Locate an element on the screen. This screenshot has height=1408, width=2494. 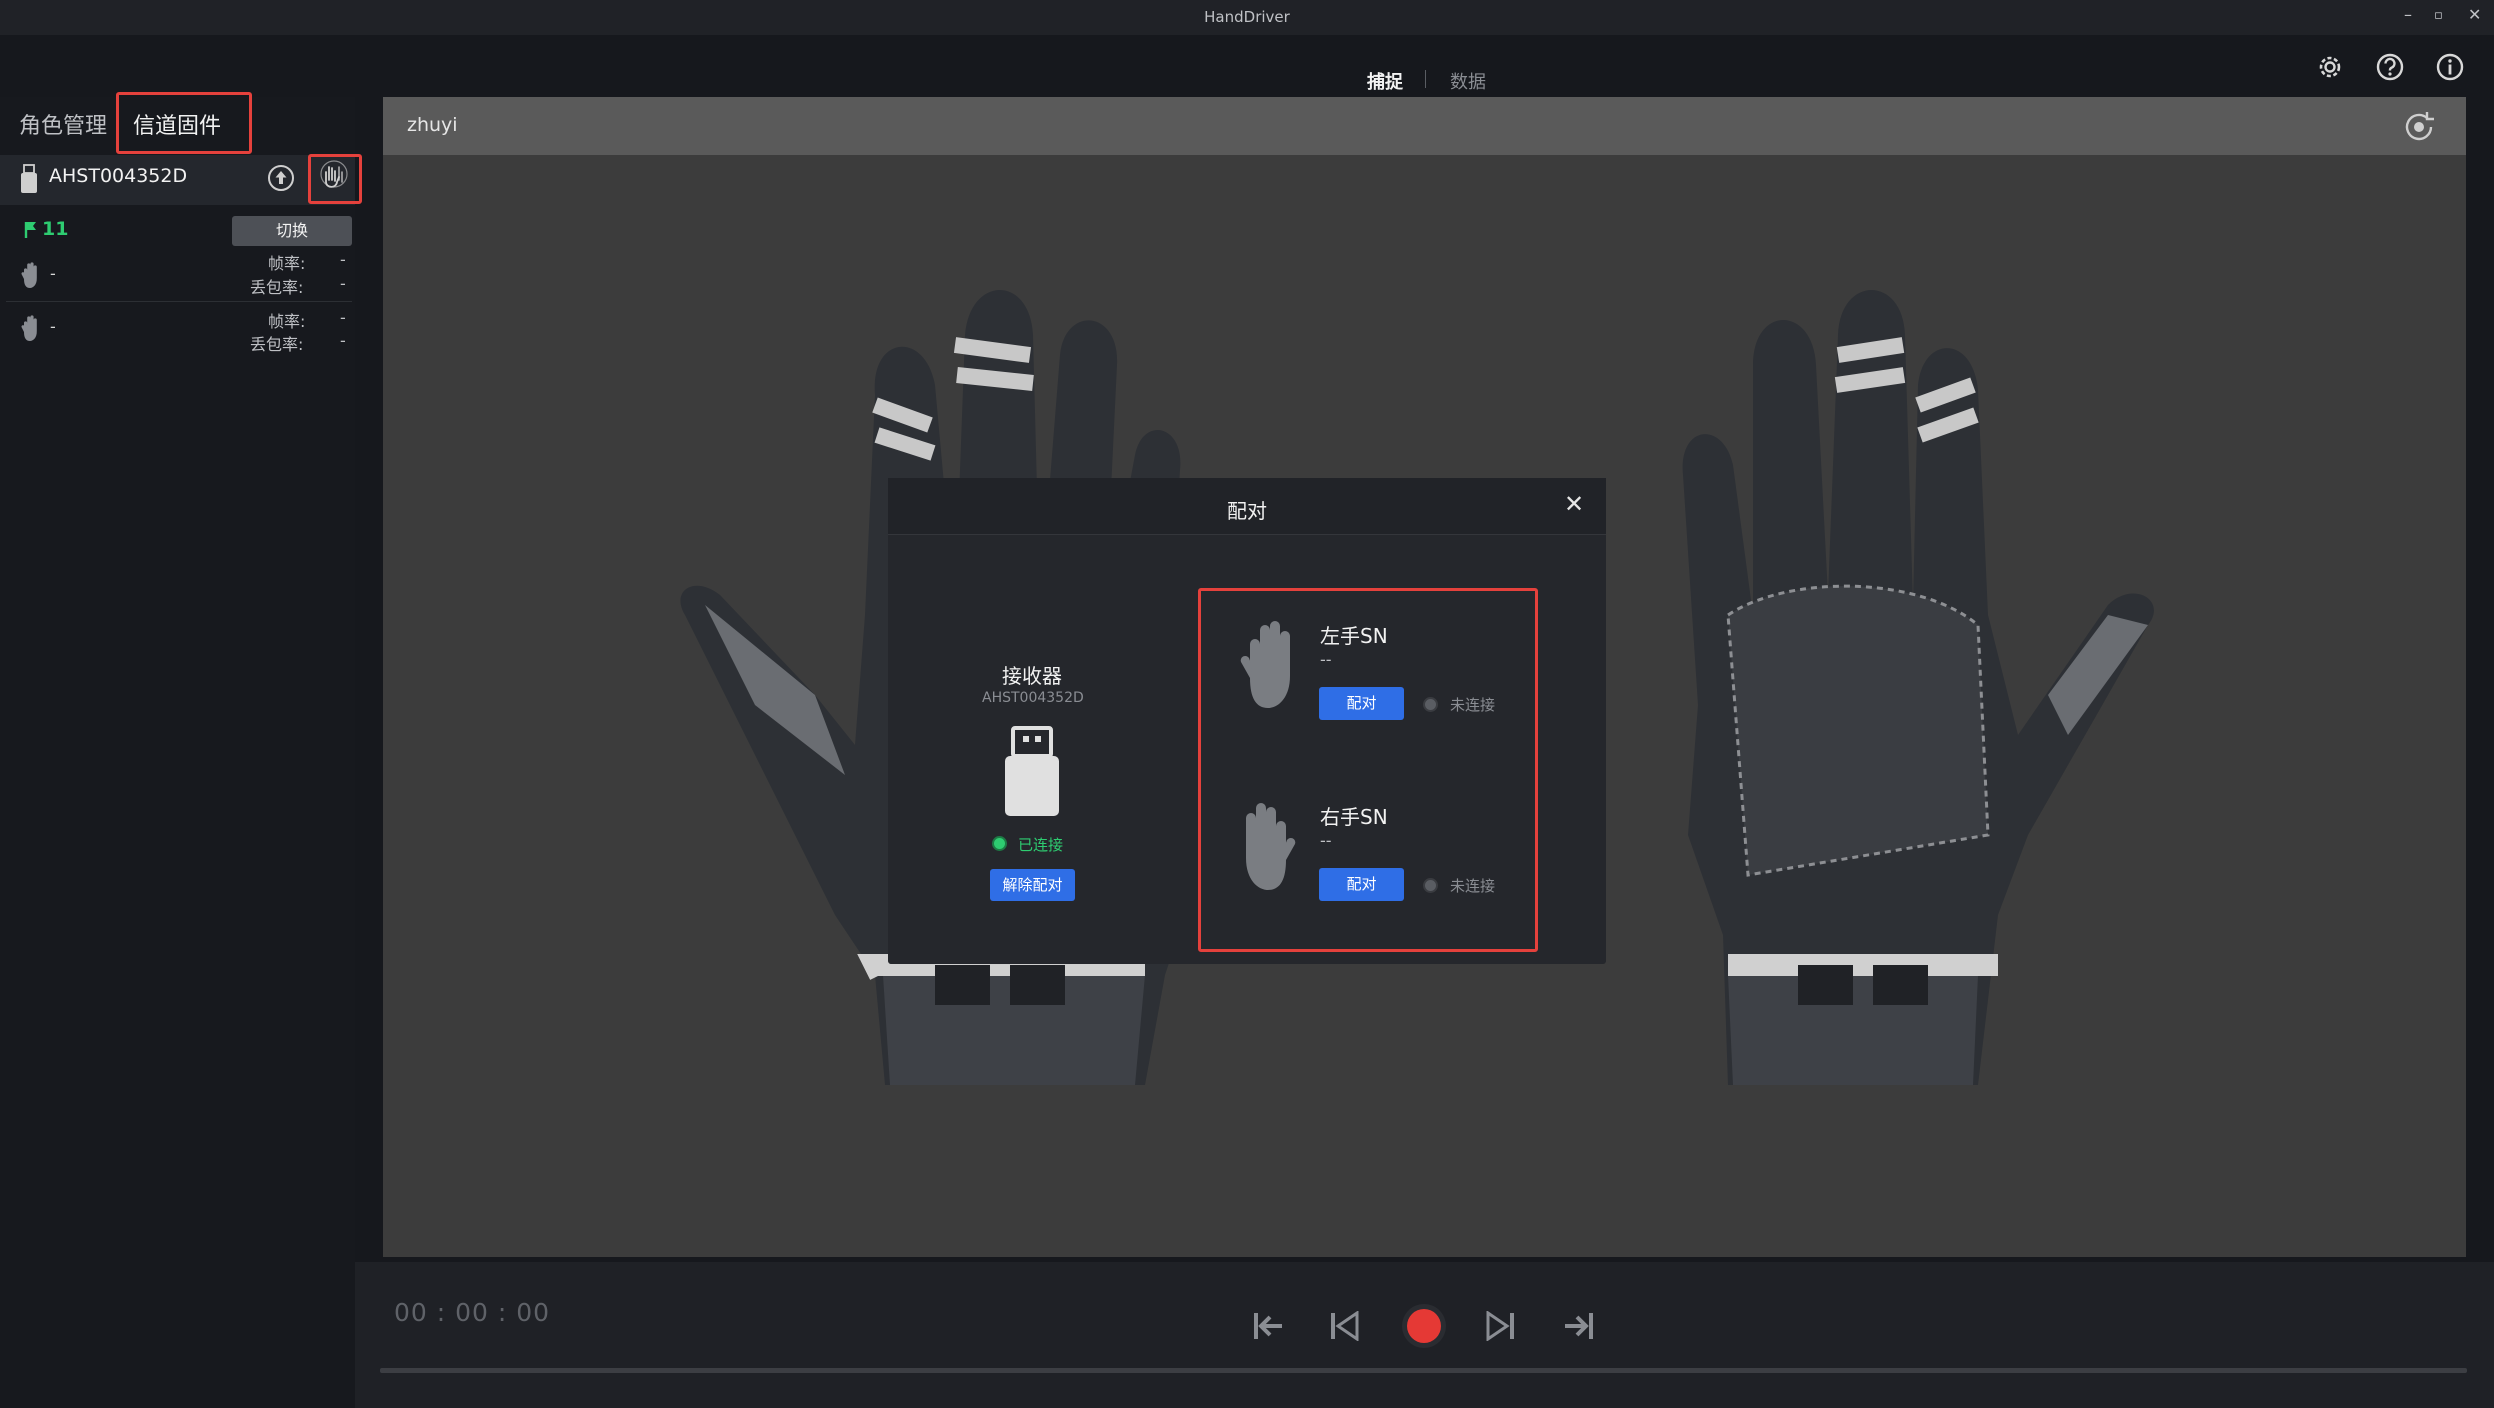
close-dialog-button: ✕ is located at coordinates (1574, 504).